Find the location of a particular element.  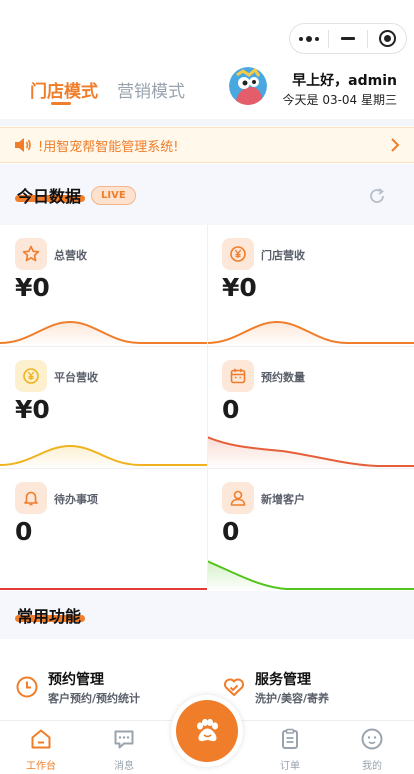

notice-bar: !用智宠帮智能管理系统! is located at coordinates (207, 145).